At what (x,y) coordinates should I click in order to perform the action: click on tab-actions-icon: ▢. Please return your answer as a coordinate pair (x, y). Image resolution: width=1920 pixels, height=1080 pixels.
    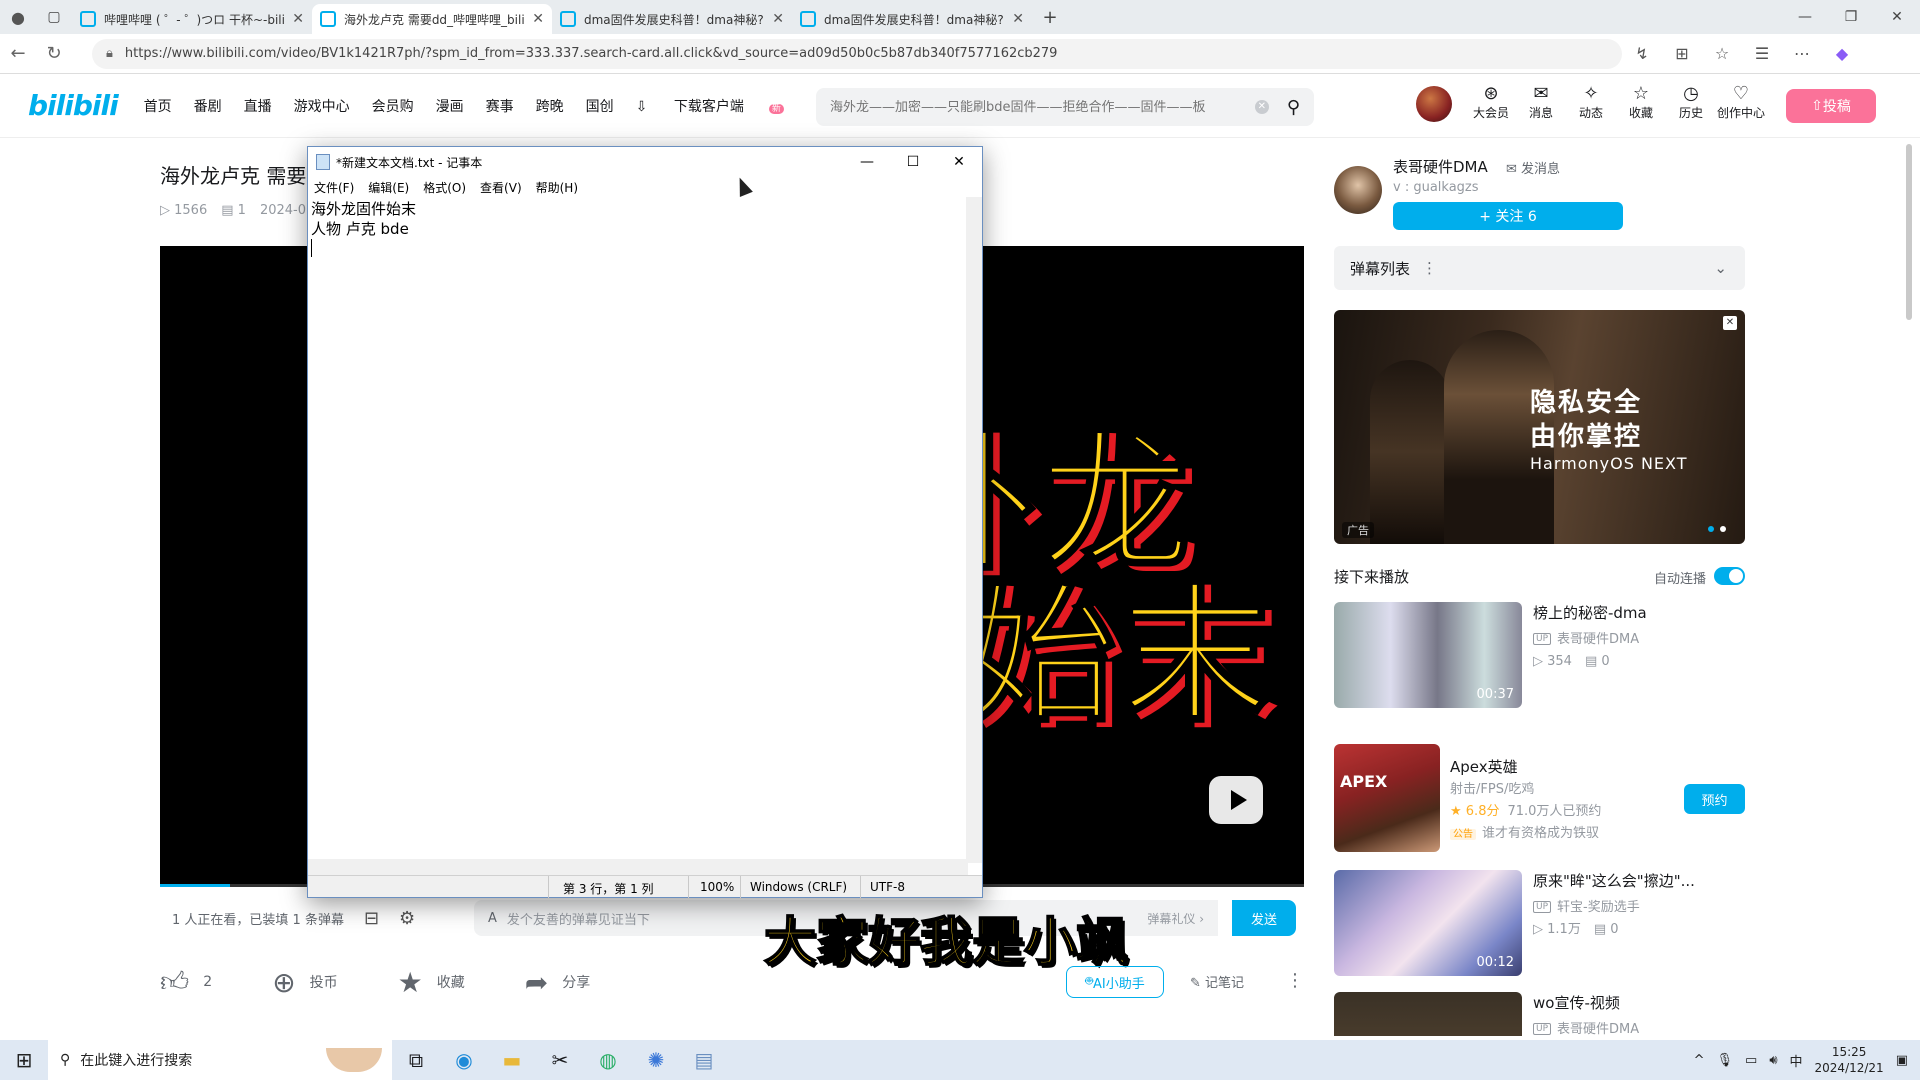
    Looking at the image, I should click on (54, 17).